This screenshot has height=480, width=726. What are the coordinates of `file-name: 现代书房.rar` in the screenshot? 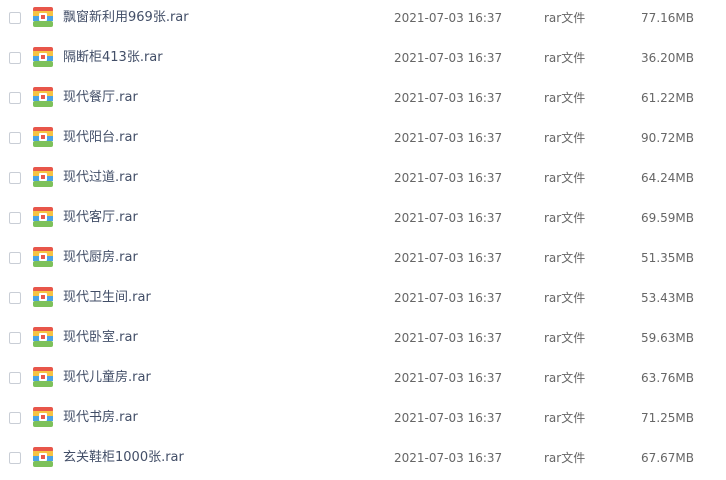 It's located at (100, 418).